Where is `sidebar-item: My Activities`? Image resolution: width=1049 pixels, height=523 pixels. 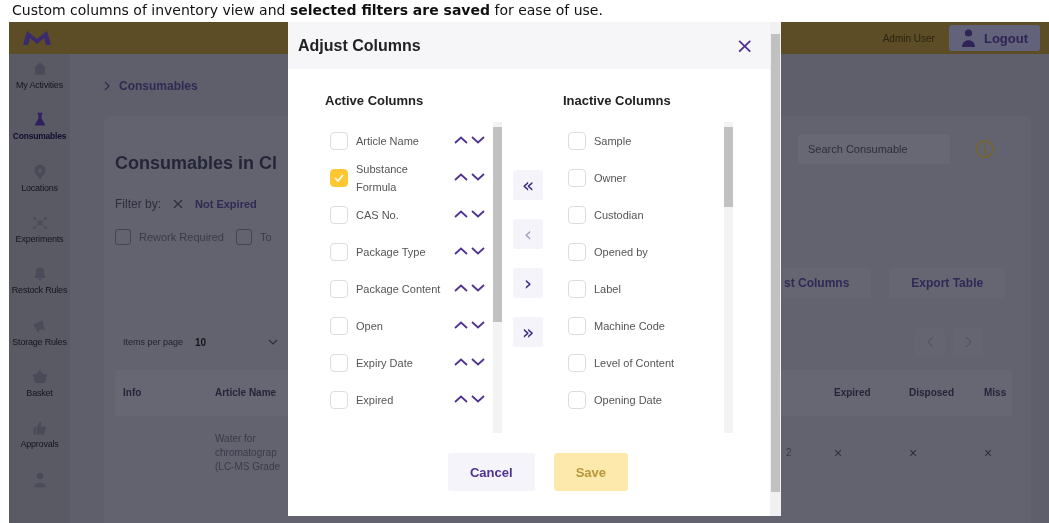 sidebar-item: My Activities is located at coordinates (39, 87).